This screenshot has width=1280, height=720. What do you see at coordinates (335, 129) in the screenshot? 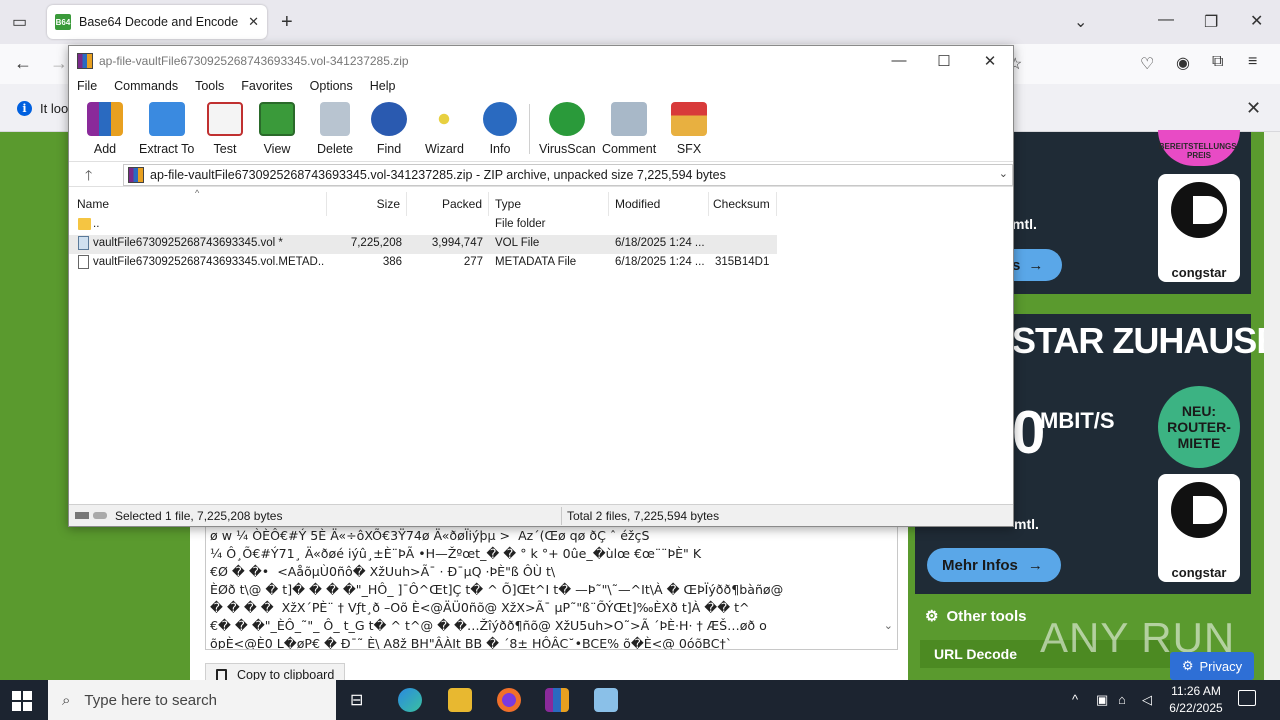
I see `delete-button: Delete` at bounding box center [335, 129].